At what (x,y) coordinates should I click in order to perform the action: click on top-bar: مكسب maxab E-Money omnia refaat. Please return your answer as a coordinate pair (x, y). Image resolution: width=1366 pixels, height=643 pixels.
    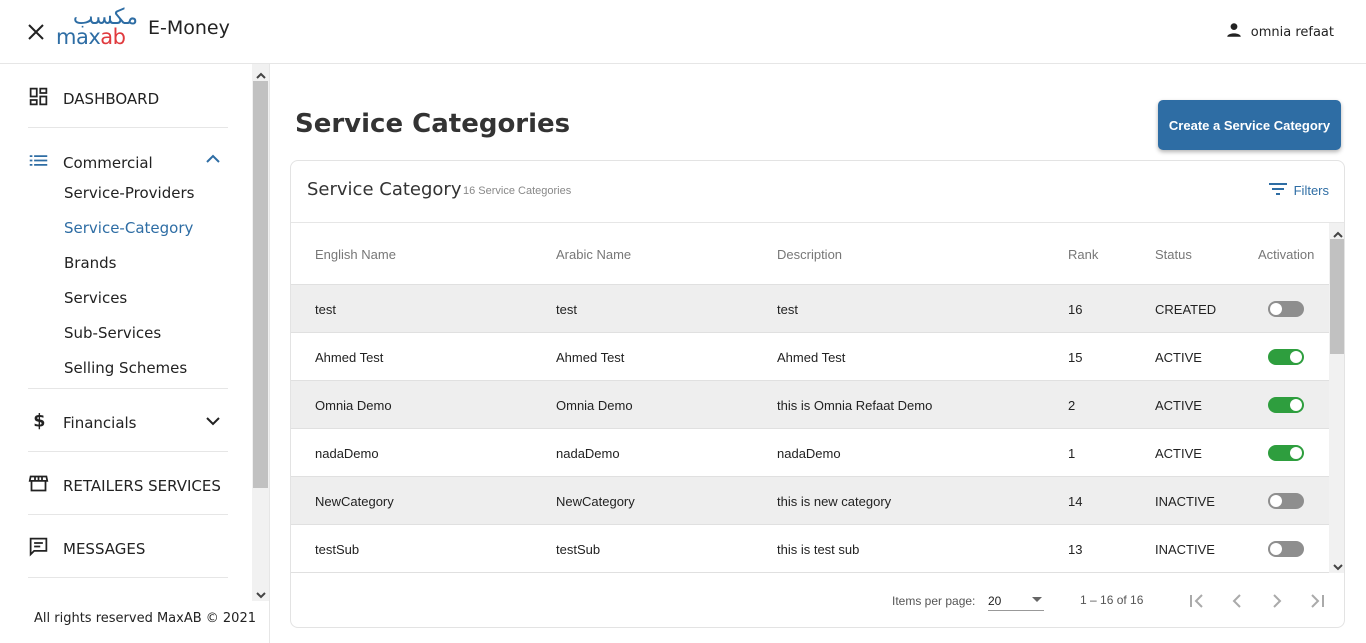
    Looking at the image, I should click on (683, 32).